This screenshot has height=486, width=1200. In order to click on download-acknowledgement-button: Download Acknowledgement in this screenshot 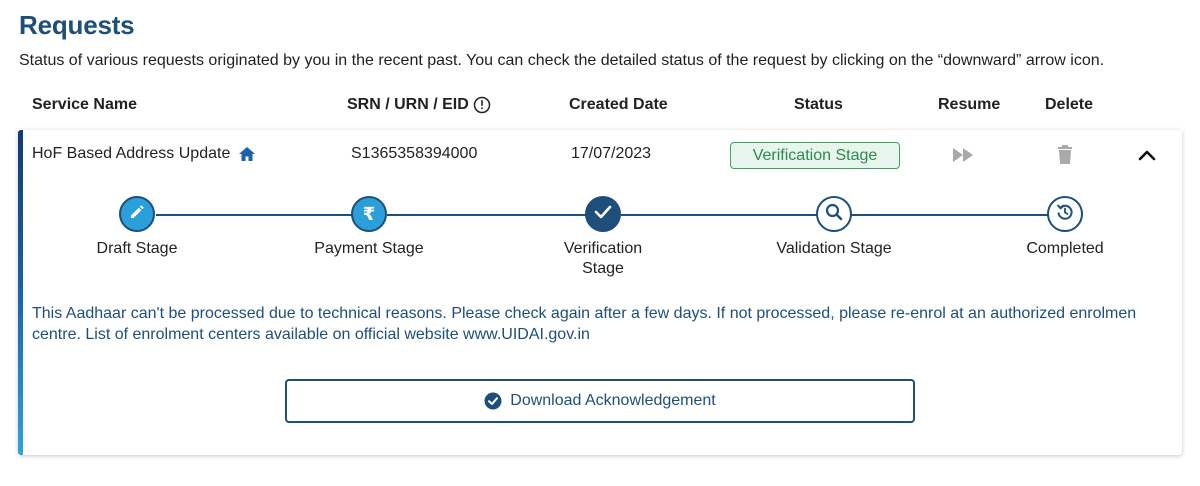, I will do `click(600, 401)`.